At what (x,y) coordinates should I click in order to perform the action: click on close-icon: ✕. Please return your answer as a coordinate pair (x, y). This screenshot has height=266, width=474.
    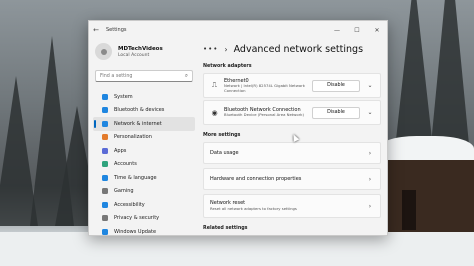
    Looking at the image, I should click on (377, 30).